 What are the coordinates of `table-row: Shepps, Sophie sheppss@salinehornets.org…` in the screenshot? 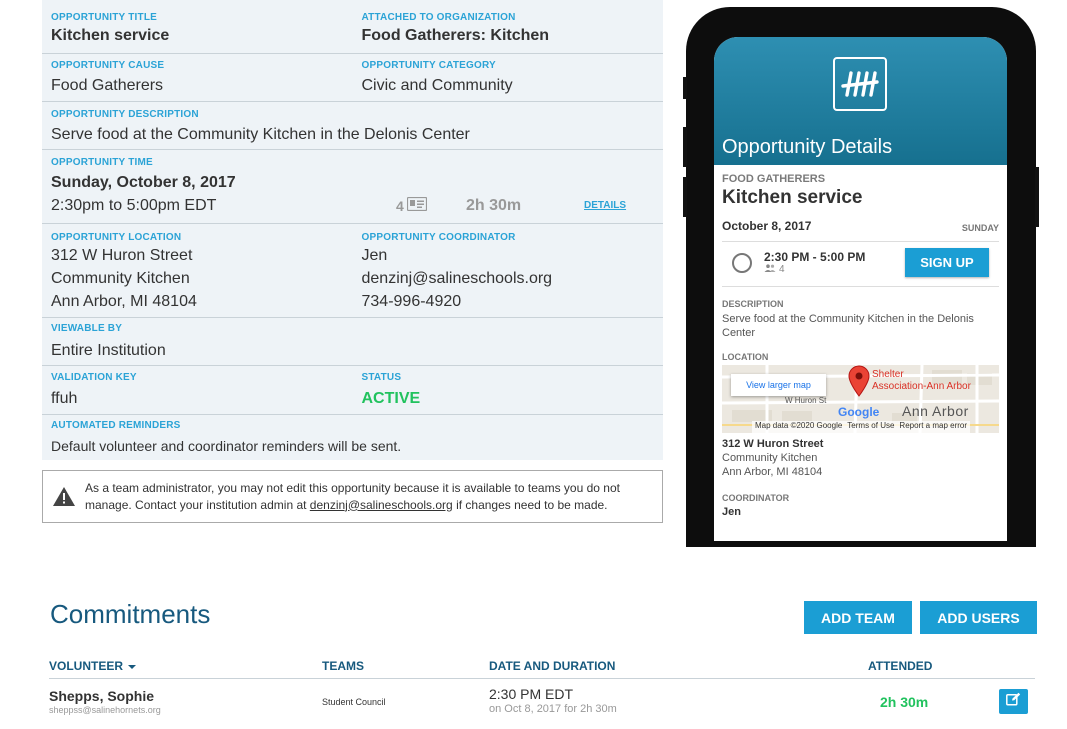 It's located at (542, 704).